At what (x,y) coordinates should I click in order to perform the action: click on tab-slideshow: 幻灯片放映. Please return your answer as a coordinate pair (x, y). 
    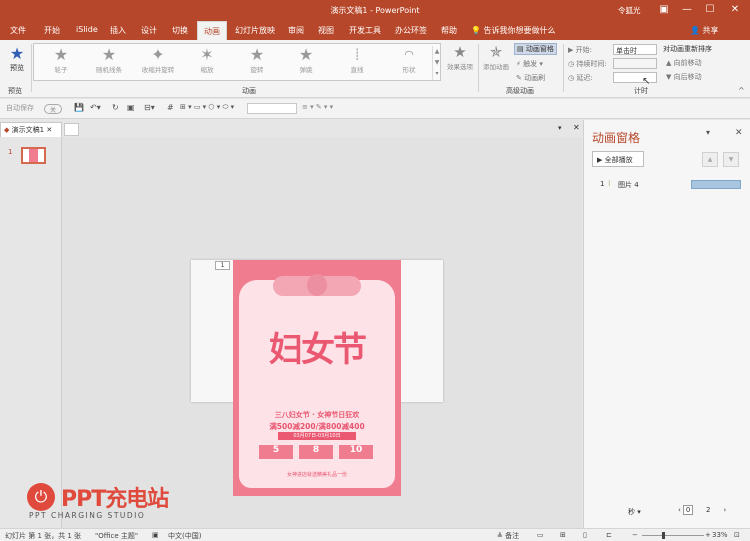
    Looking at the image, I should click on (255, 30).